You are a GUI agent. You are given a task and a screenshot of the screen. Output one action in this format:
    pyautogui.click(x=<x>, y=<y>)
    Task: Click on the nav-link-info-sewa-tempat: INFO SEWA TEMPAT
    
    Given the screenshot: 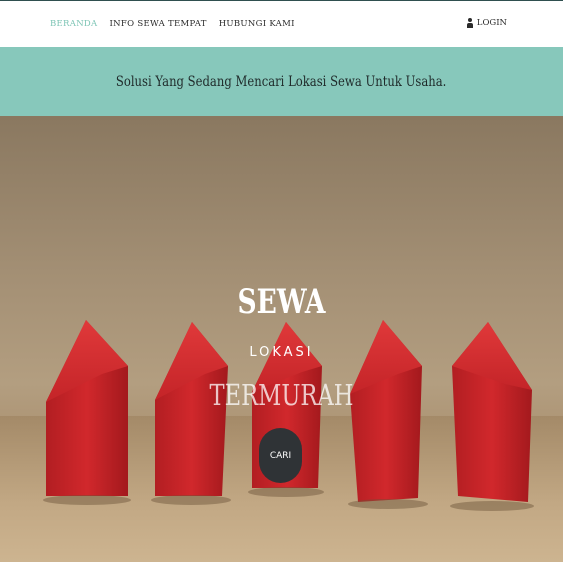 What is the action you would take?
    pyautogui.click(x=157, y=24)
    